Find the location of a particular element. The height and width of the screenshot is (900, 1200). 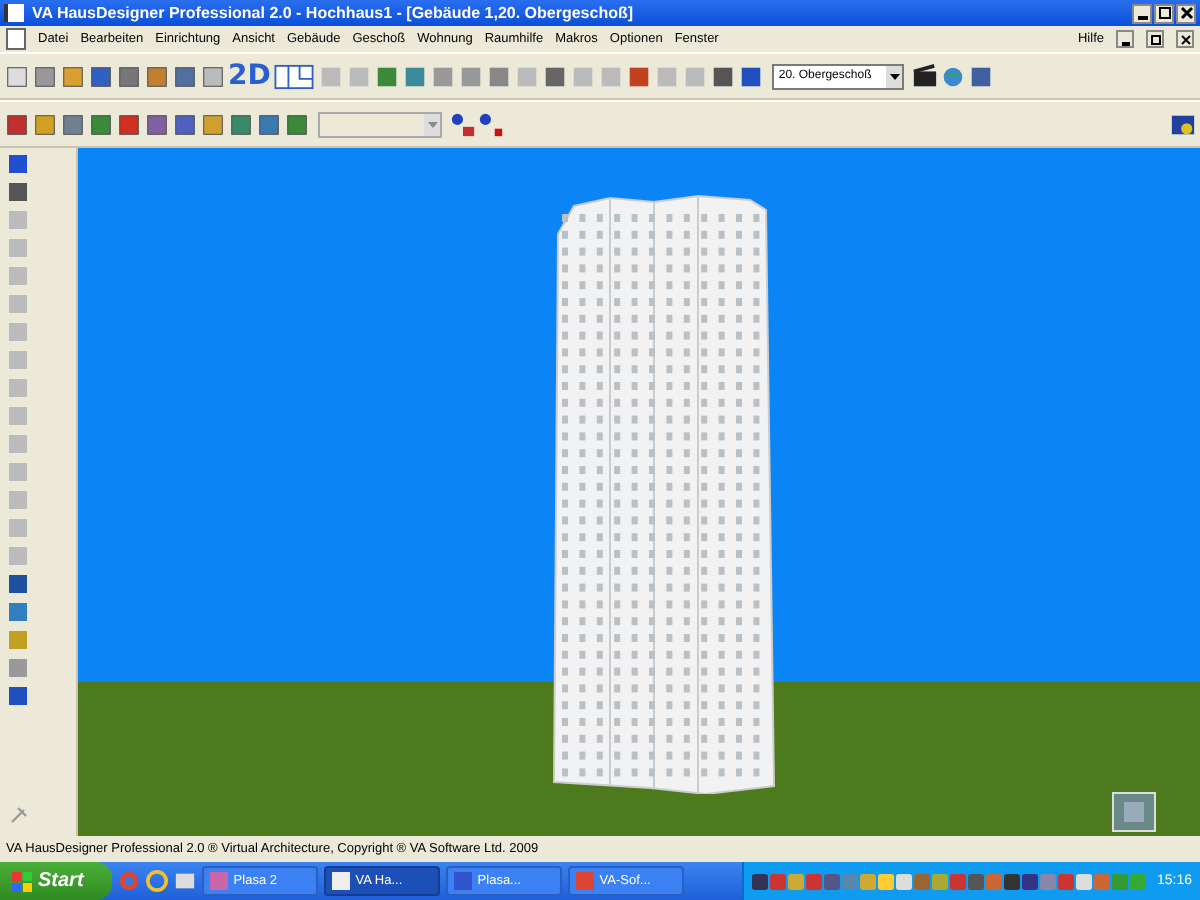

clapperboard-icon is located at coordinates (925, 76).